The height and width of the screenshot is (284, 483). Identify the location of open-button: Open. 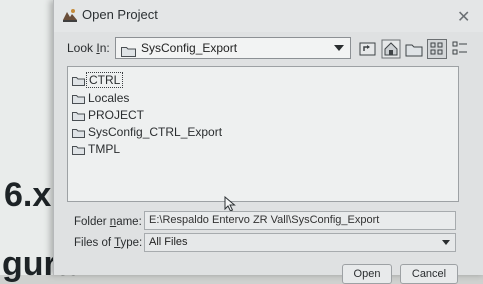
(367, 274).